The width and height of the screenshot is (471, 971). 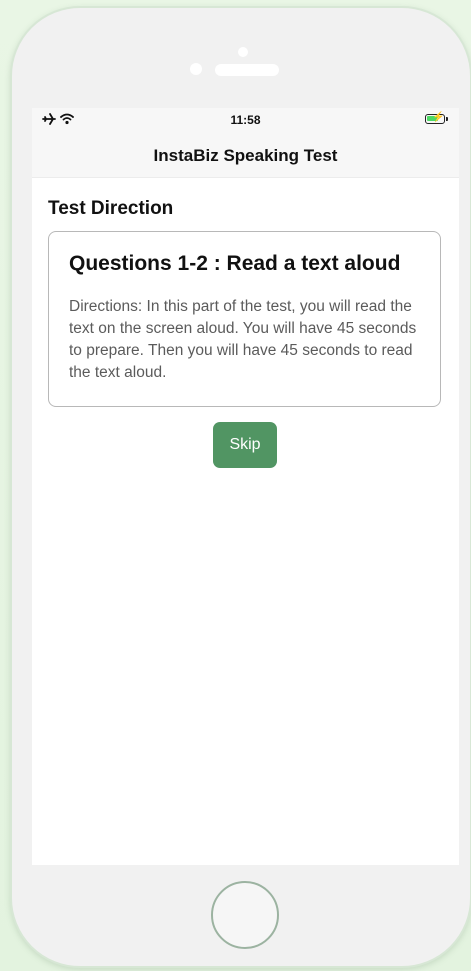 I want to click on battery-cap, so click(x=447, y=119).